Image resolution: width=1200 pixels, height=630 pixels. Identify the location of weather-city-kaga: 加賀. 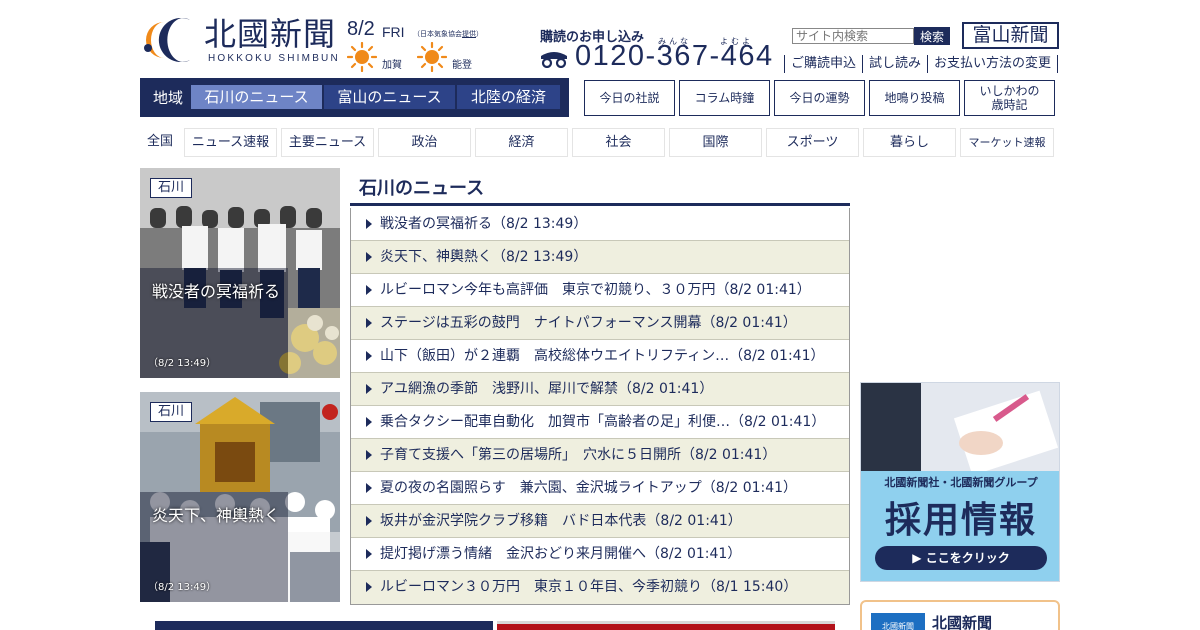
(392, 65).